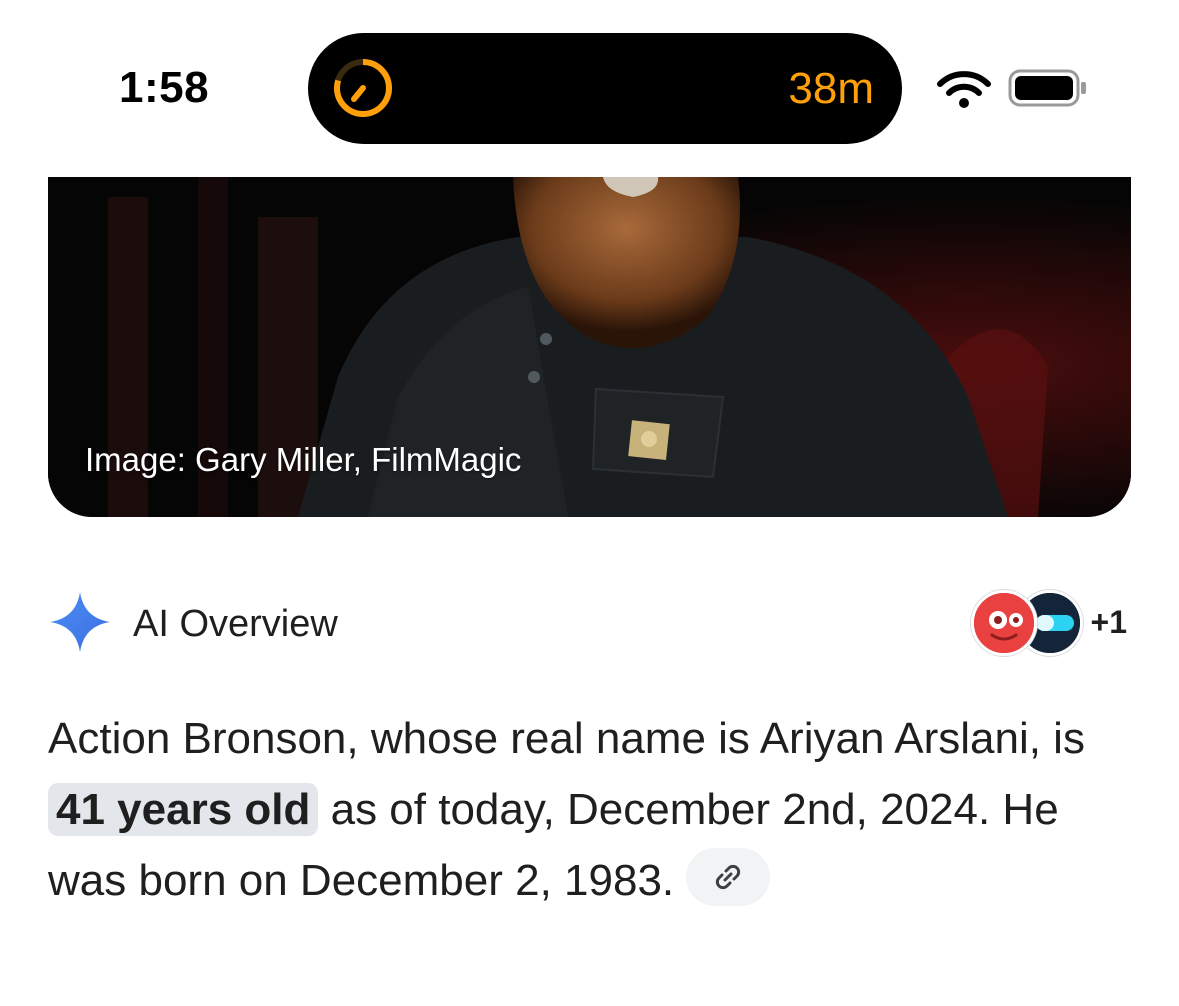  I want to click on ai-overview-header: AI Overview +1, so click(589, 623).